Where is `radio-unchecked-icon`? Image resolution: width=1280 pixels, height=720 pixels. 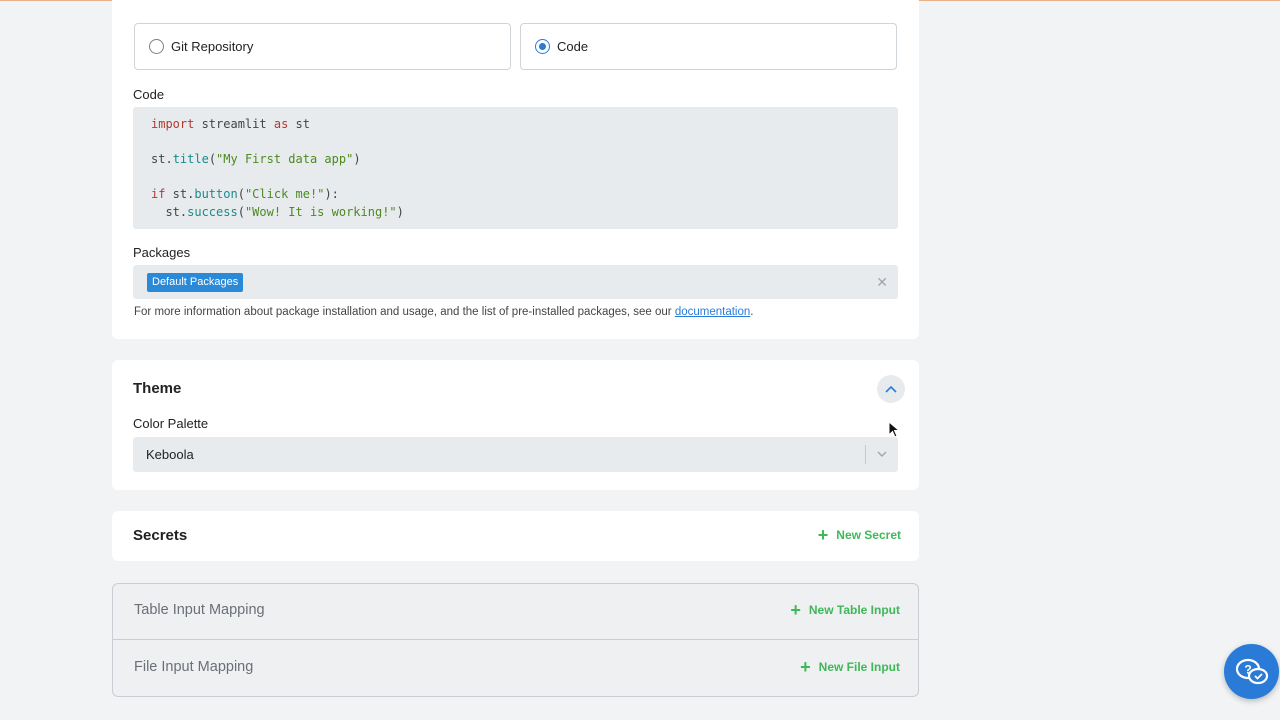
radio-unchecked-icon is located at coordinates (156, 46).